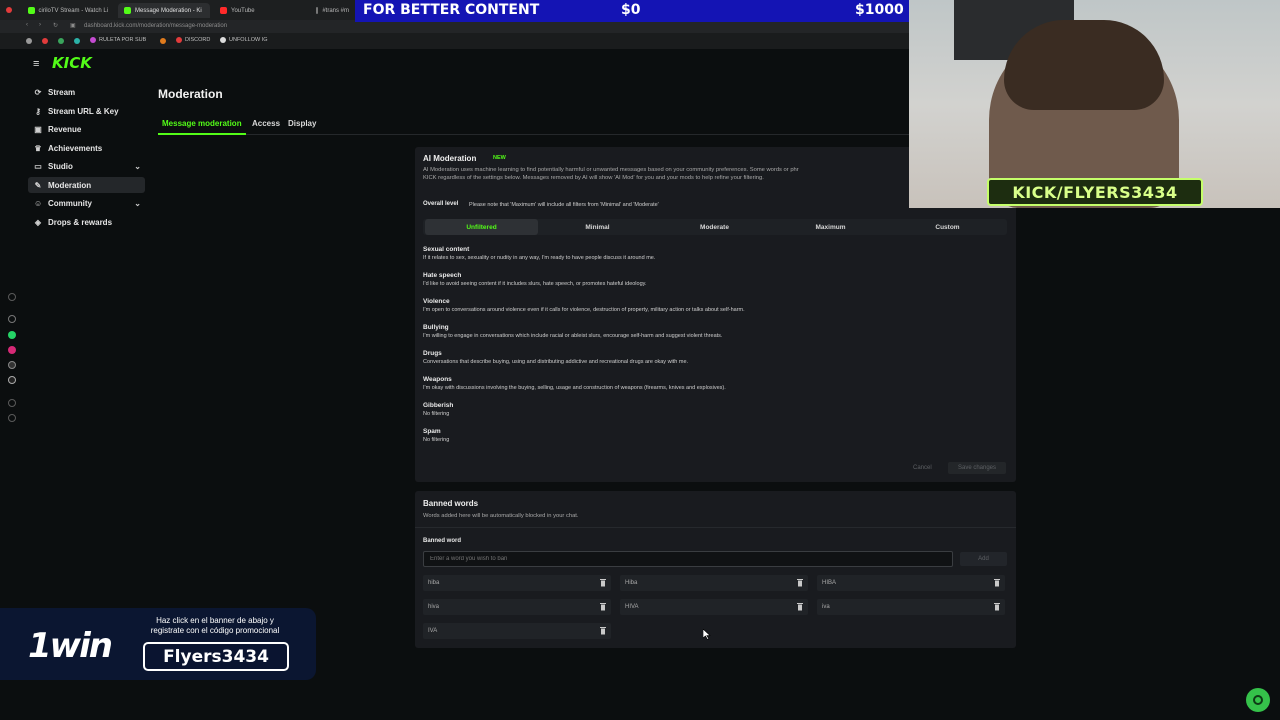 The height and width of the screenshot is (720, 1280). I want to click on sidebar-item-moderation: ✎ Moderation, so click(86, 185).